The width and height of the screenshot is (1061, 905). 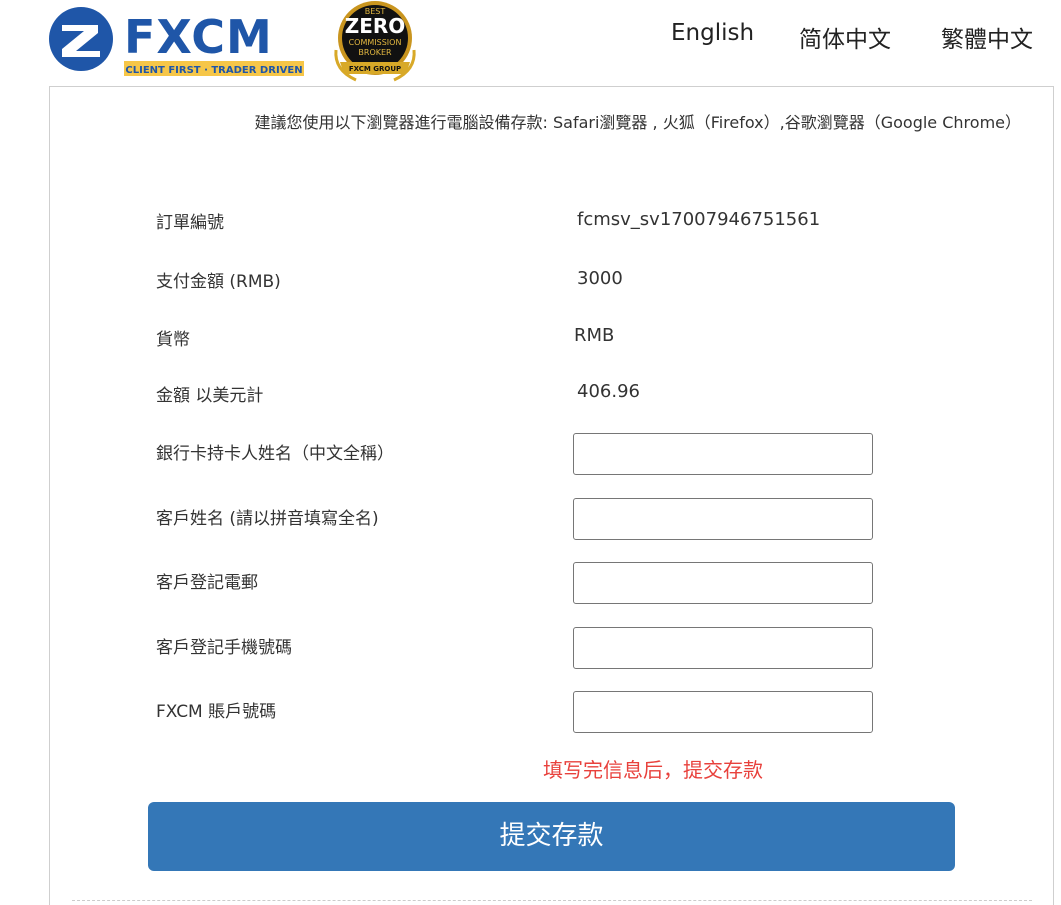 I want to click on lang-simplified-chinese-link: 简体中文, so click(x=845, y=37).